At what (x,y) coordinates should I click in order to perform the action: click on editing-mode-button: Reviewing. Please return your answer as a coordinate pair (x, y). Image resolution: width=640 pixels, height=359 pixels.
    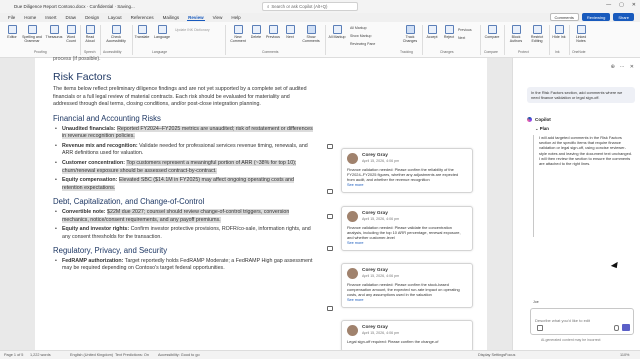
    Looking at the image, I should click on (596, 17).